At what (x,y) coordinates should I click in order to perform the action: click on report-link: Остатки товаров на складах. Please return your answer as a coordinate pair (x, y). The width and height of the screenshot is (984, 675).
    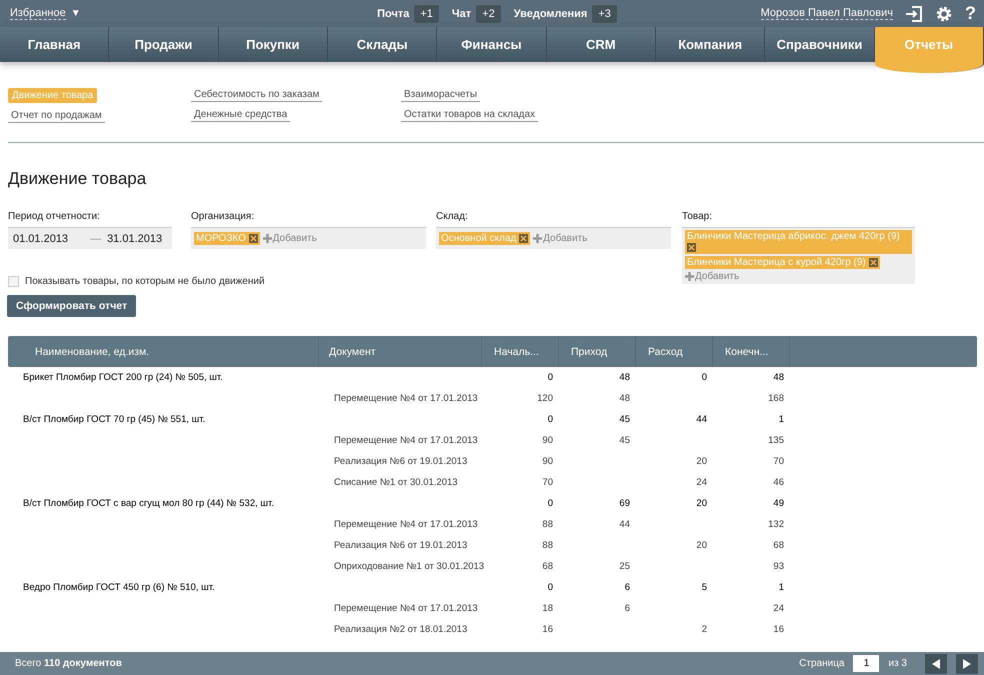
    Looking at the image, I should click on (469, 115).